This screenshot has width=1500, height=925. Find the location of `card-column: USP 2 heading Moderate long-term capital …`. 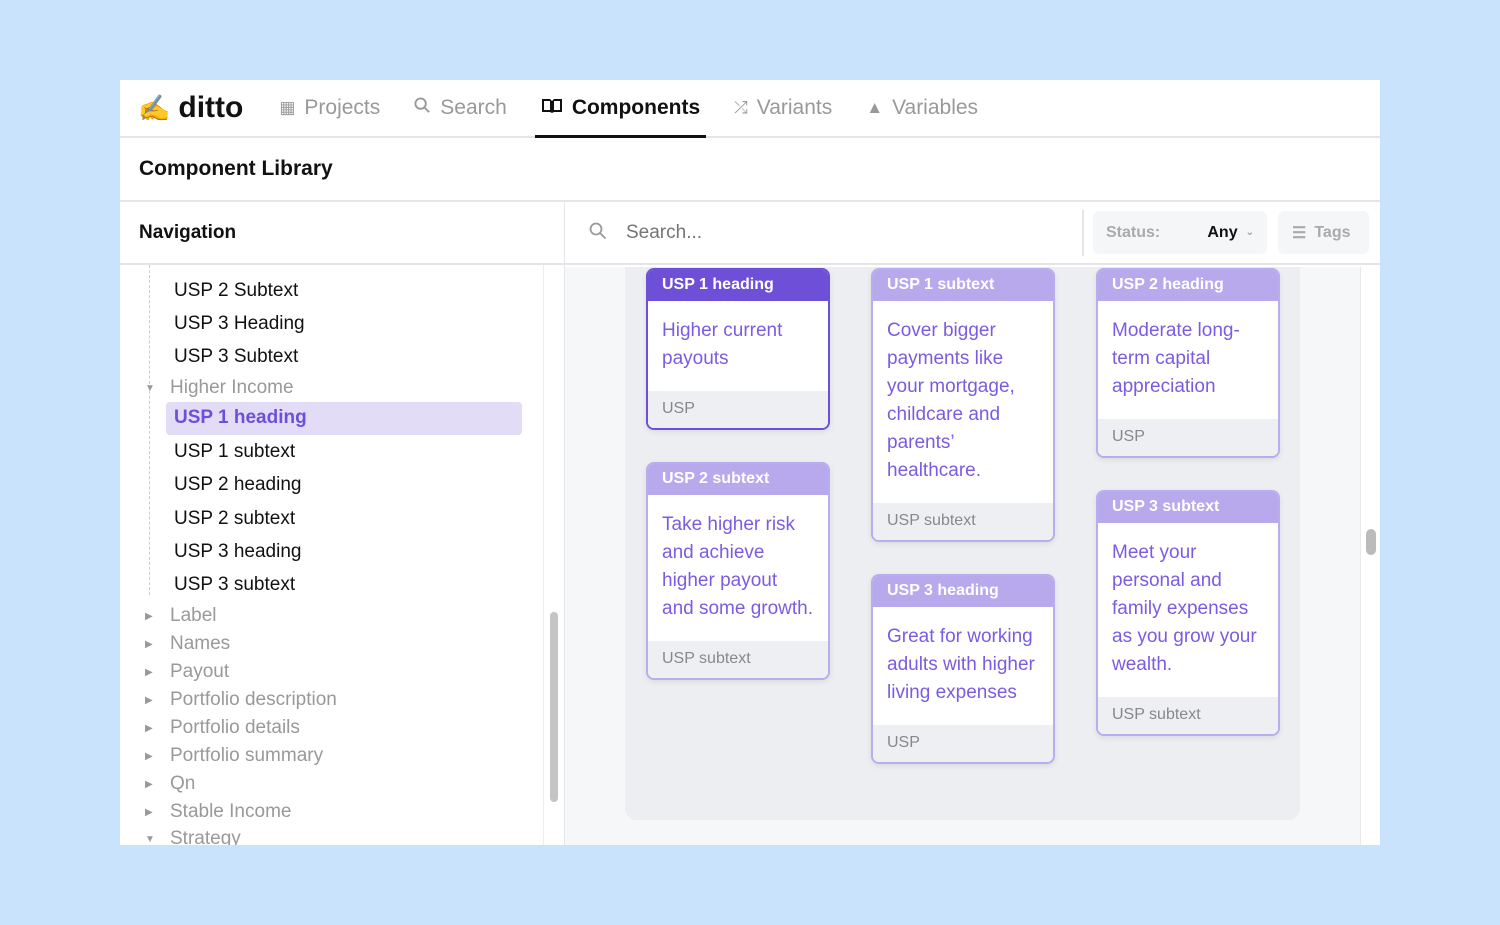

card-column: USP 2 heading Moderate long-term capital … is located at coordinates (1188, 502).